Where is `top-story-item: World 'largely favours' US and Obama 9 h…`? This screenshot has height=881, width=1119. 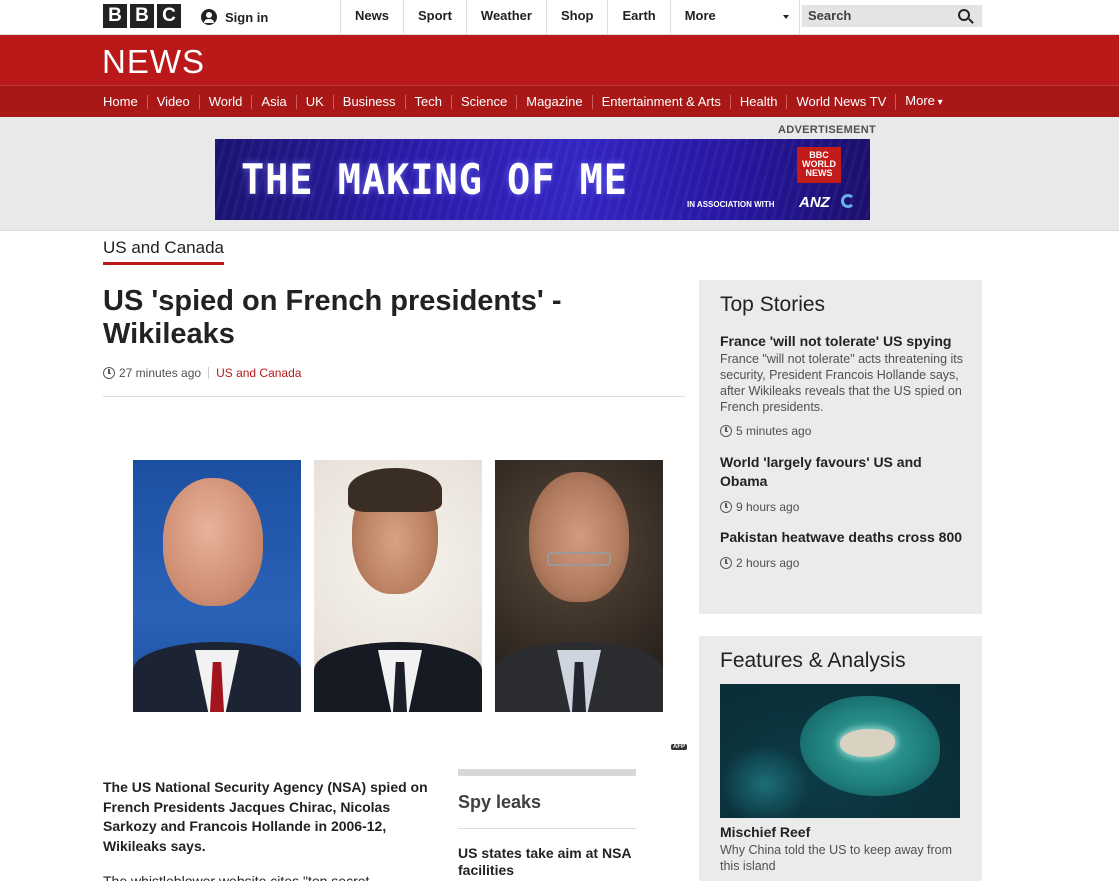 top-story-item: World 'largely favours' US and Obama 9 h… is located at coordinates (842, 483).